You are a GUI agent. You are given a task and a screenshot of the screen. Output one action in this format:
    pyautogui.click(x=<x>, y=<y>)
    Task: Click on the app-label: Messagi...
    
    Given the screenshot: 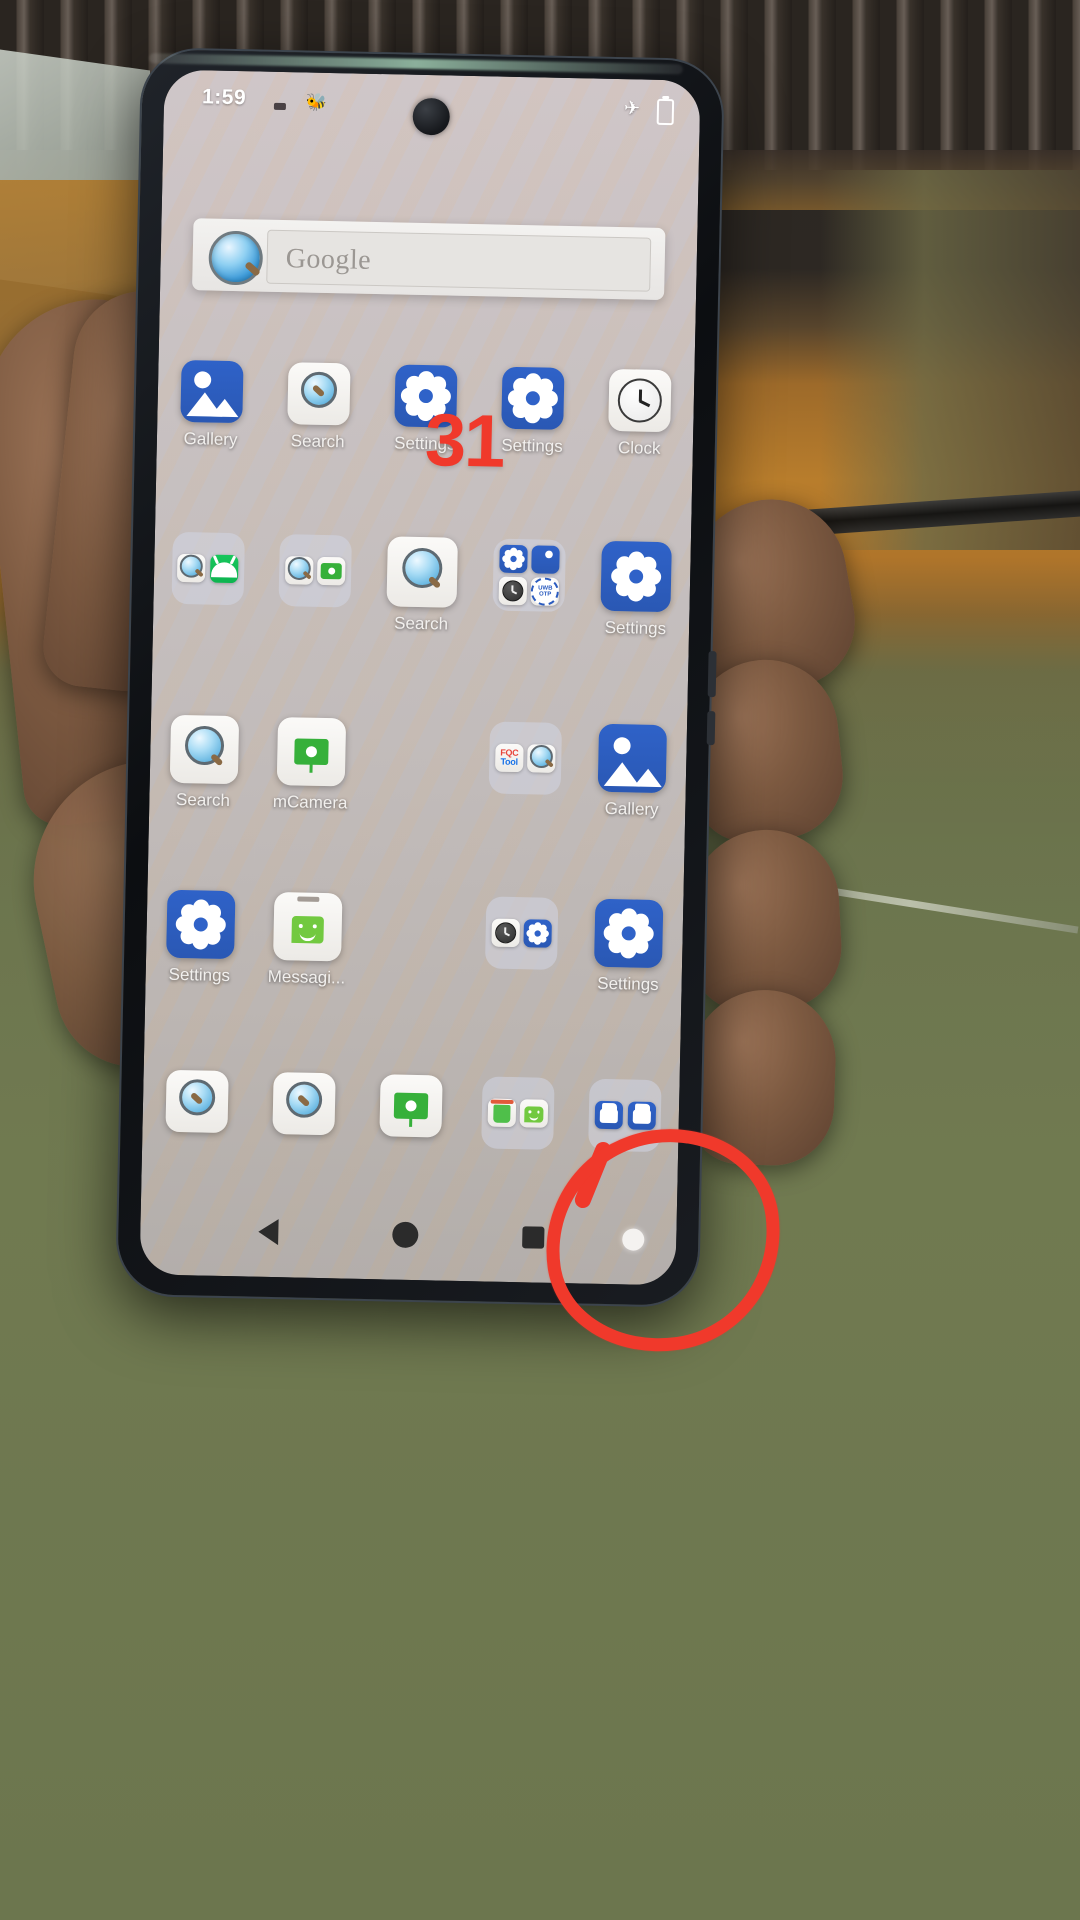 What is the action you would take?
    pyautogui.click(x=306, y=977)
    